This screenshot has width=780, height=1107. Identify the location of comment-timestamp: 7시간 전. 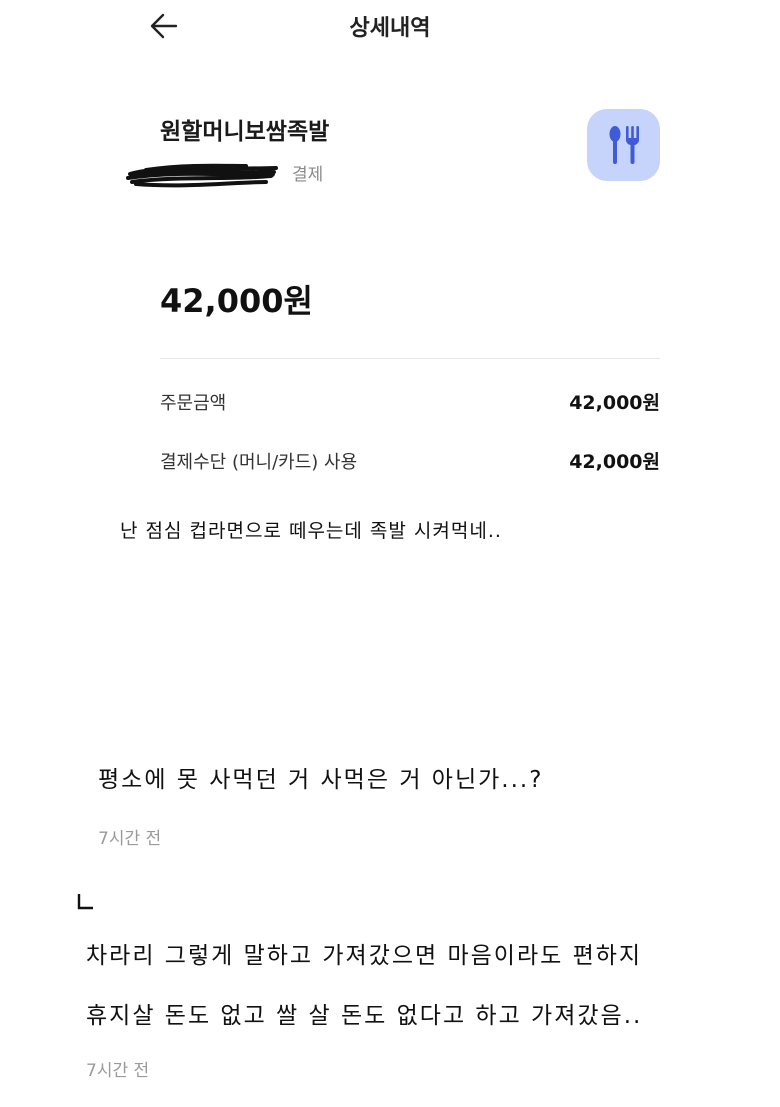
(130, 839).